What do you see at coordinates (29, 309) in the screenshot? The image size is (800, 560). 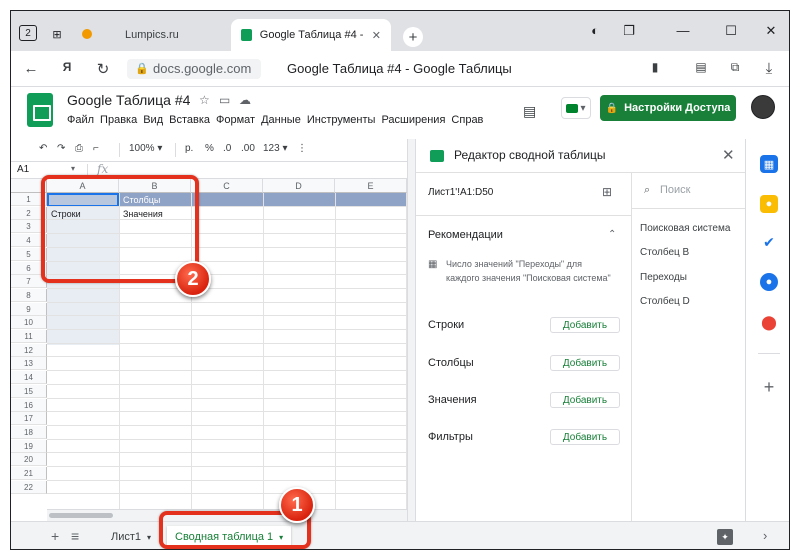 I see `row-header: 9` at bounding box center [29, 309].